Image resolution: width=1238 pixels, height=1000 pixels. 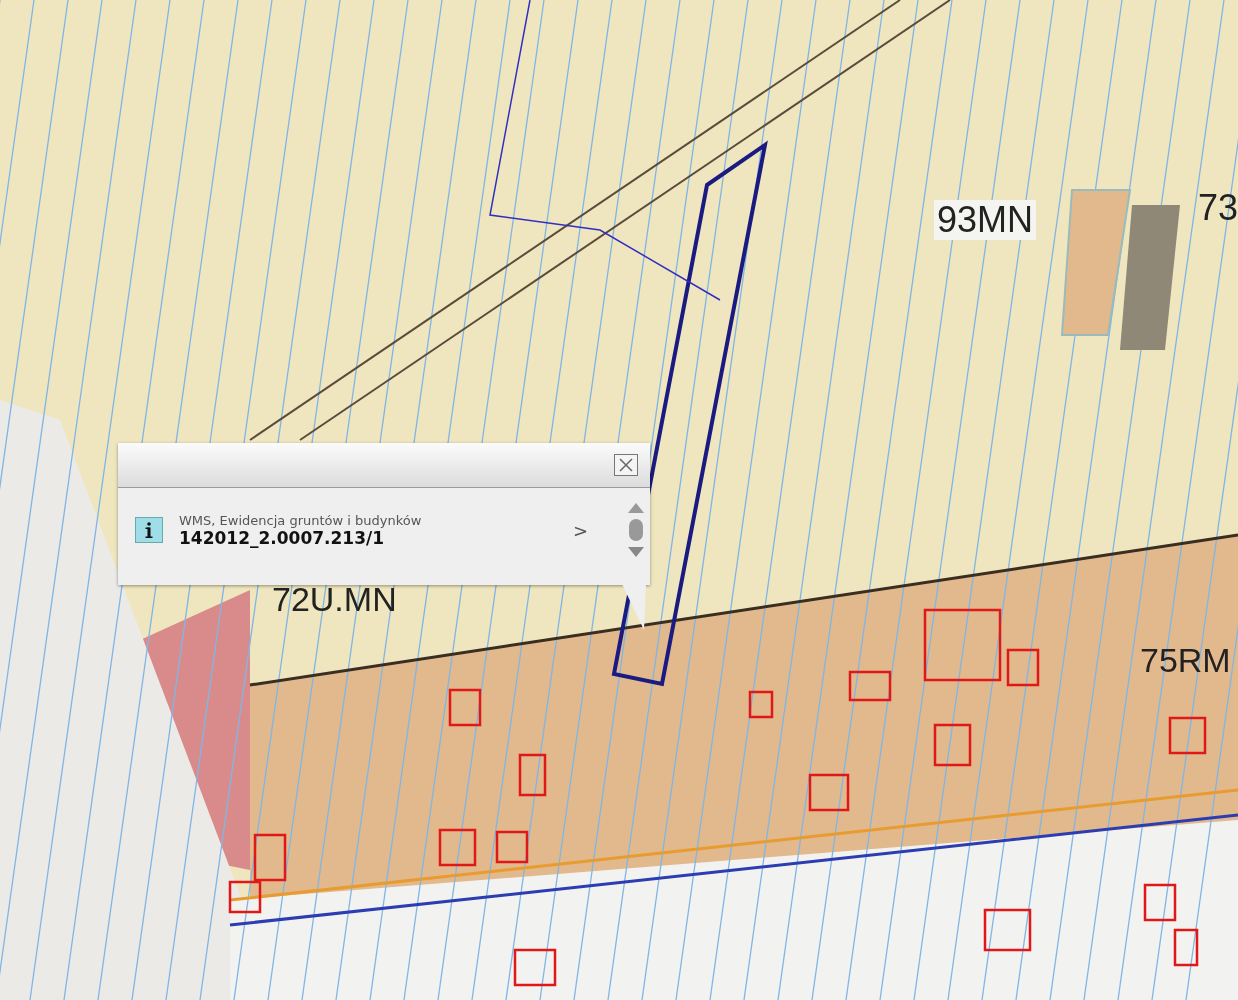 What do you see at coordinates (1218, 208) in the screenshot?
I see `map-label: 73` at bounding box center [1218, 208].